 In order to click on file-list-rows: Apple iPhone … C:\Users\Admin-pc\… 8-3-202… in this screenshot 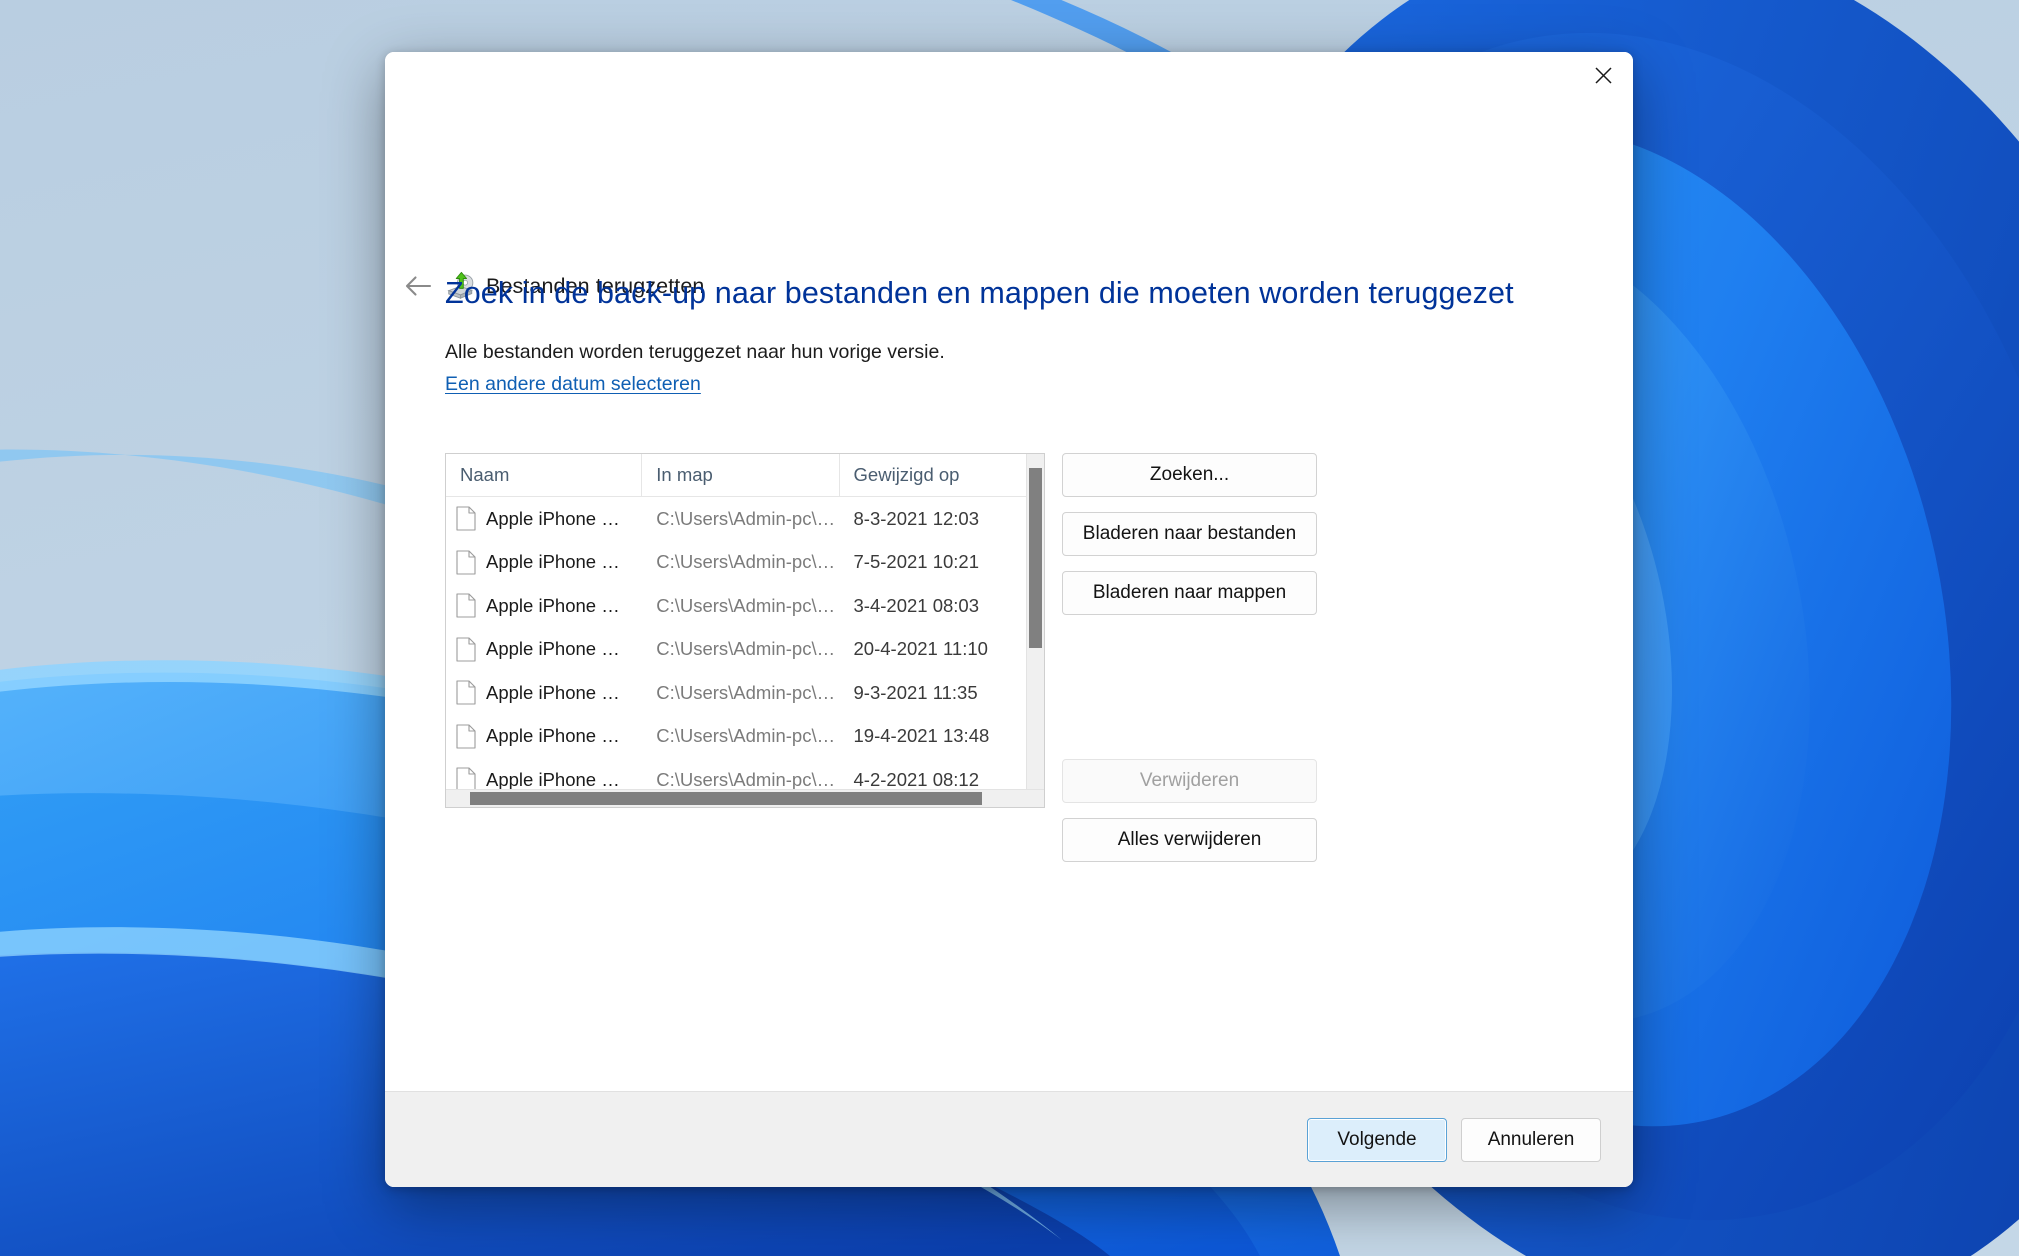, I will do `click(736, 643)`.